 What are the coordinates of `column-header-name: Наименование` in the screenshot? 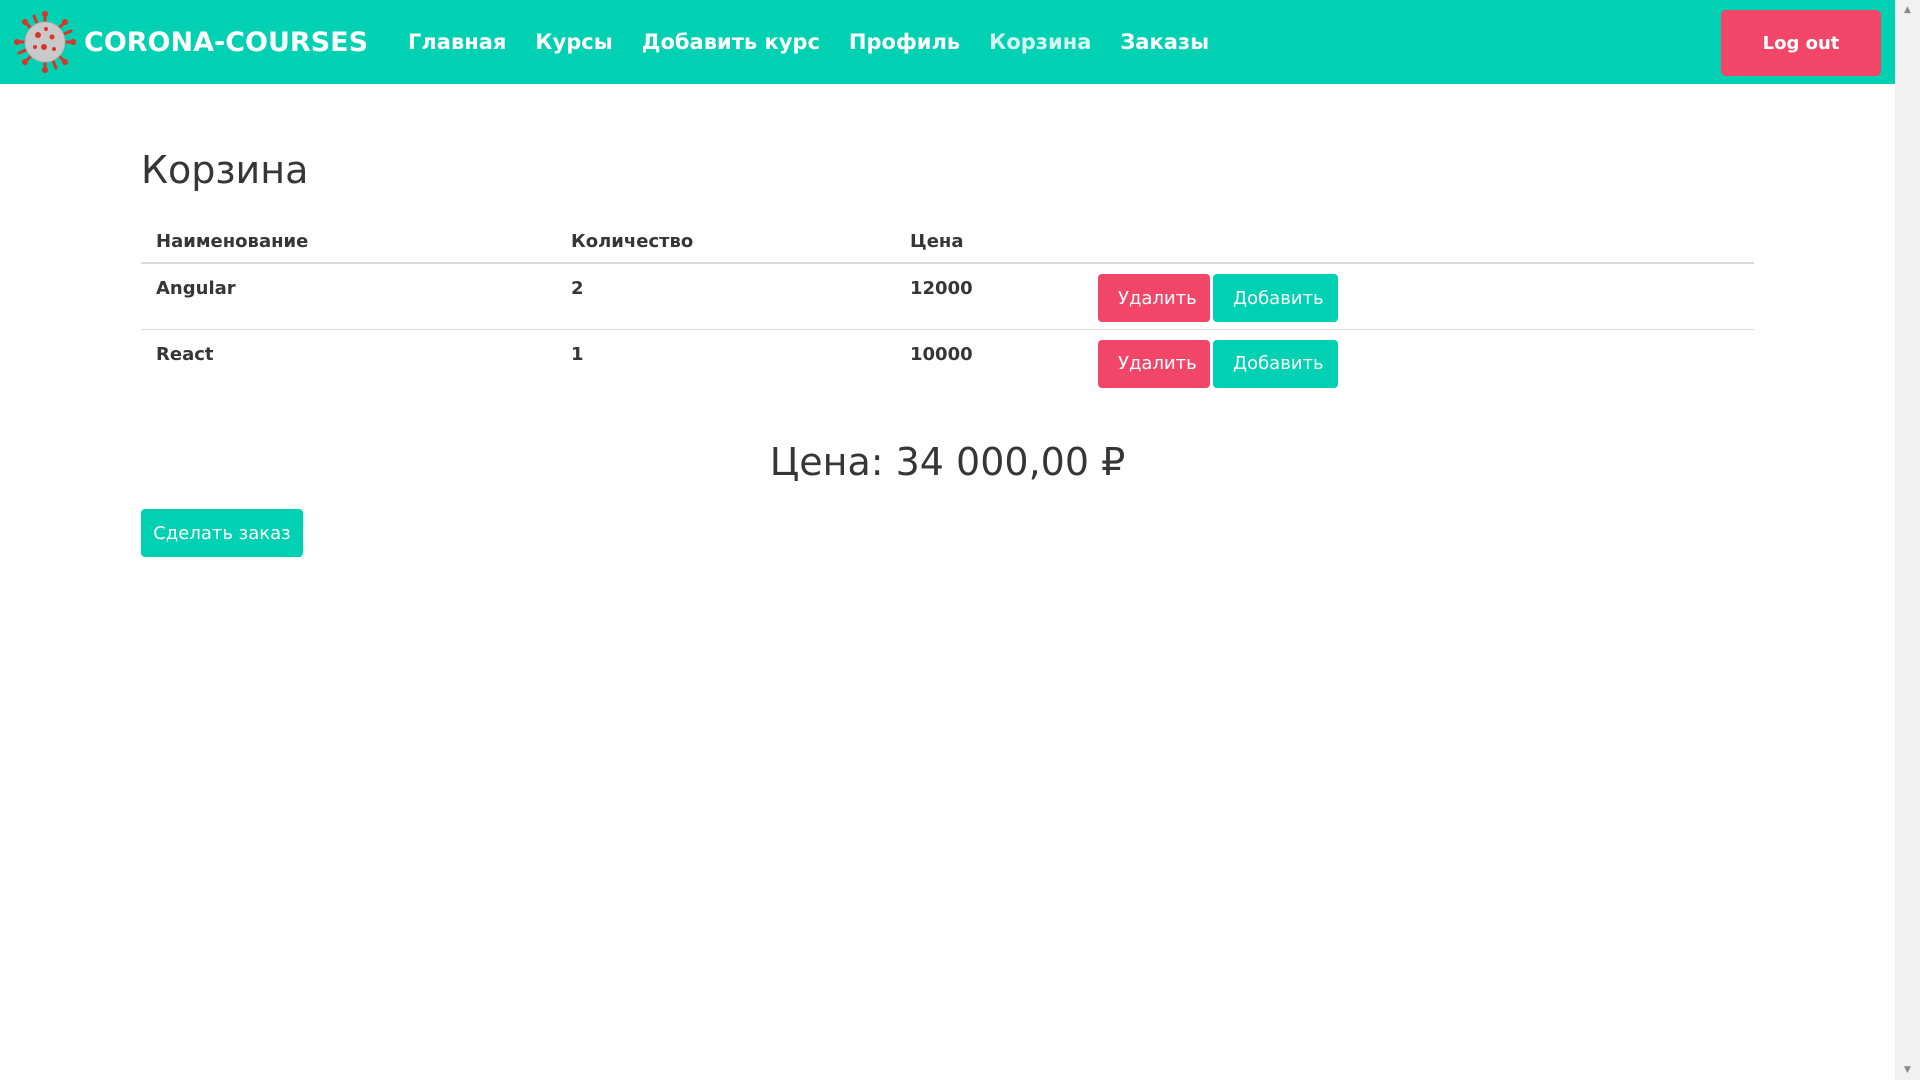 It's located at (348, 243).